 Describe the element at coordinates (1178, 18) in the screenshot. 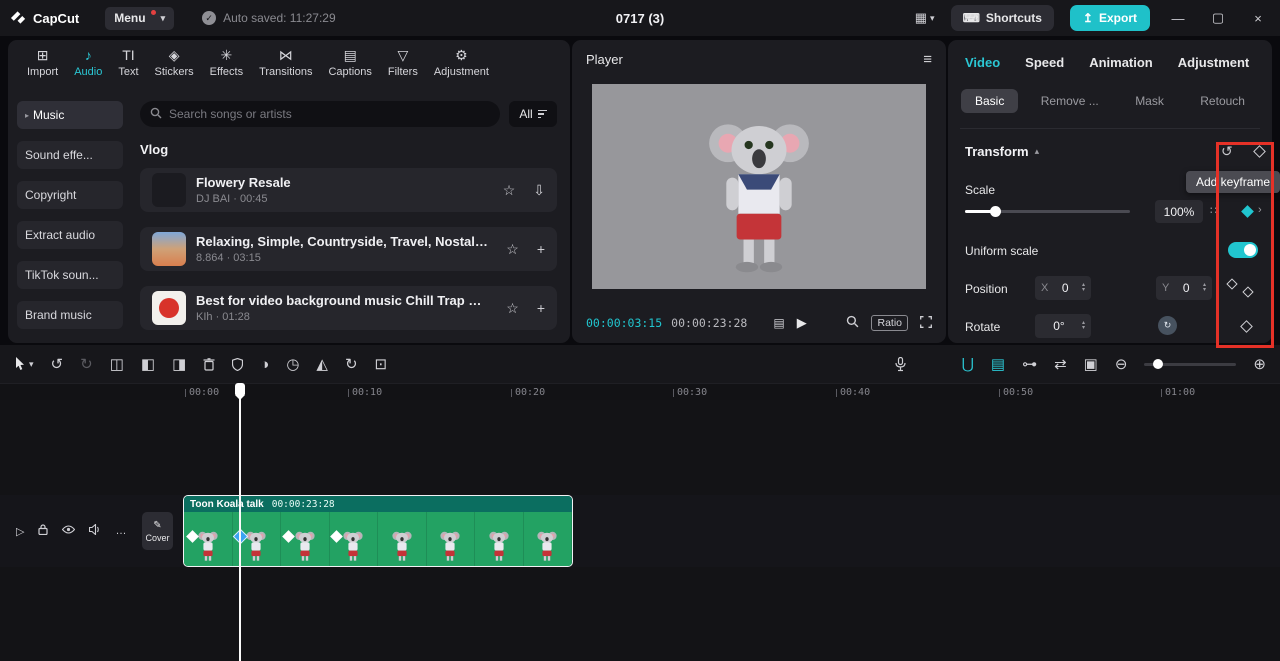

I see `minimize-button: —` at that location.